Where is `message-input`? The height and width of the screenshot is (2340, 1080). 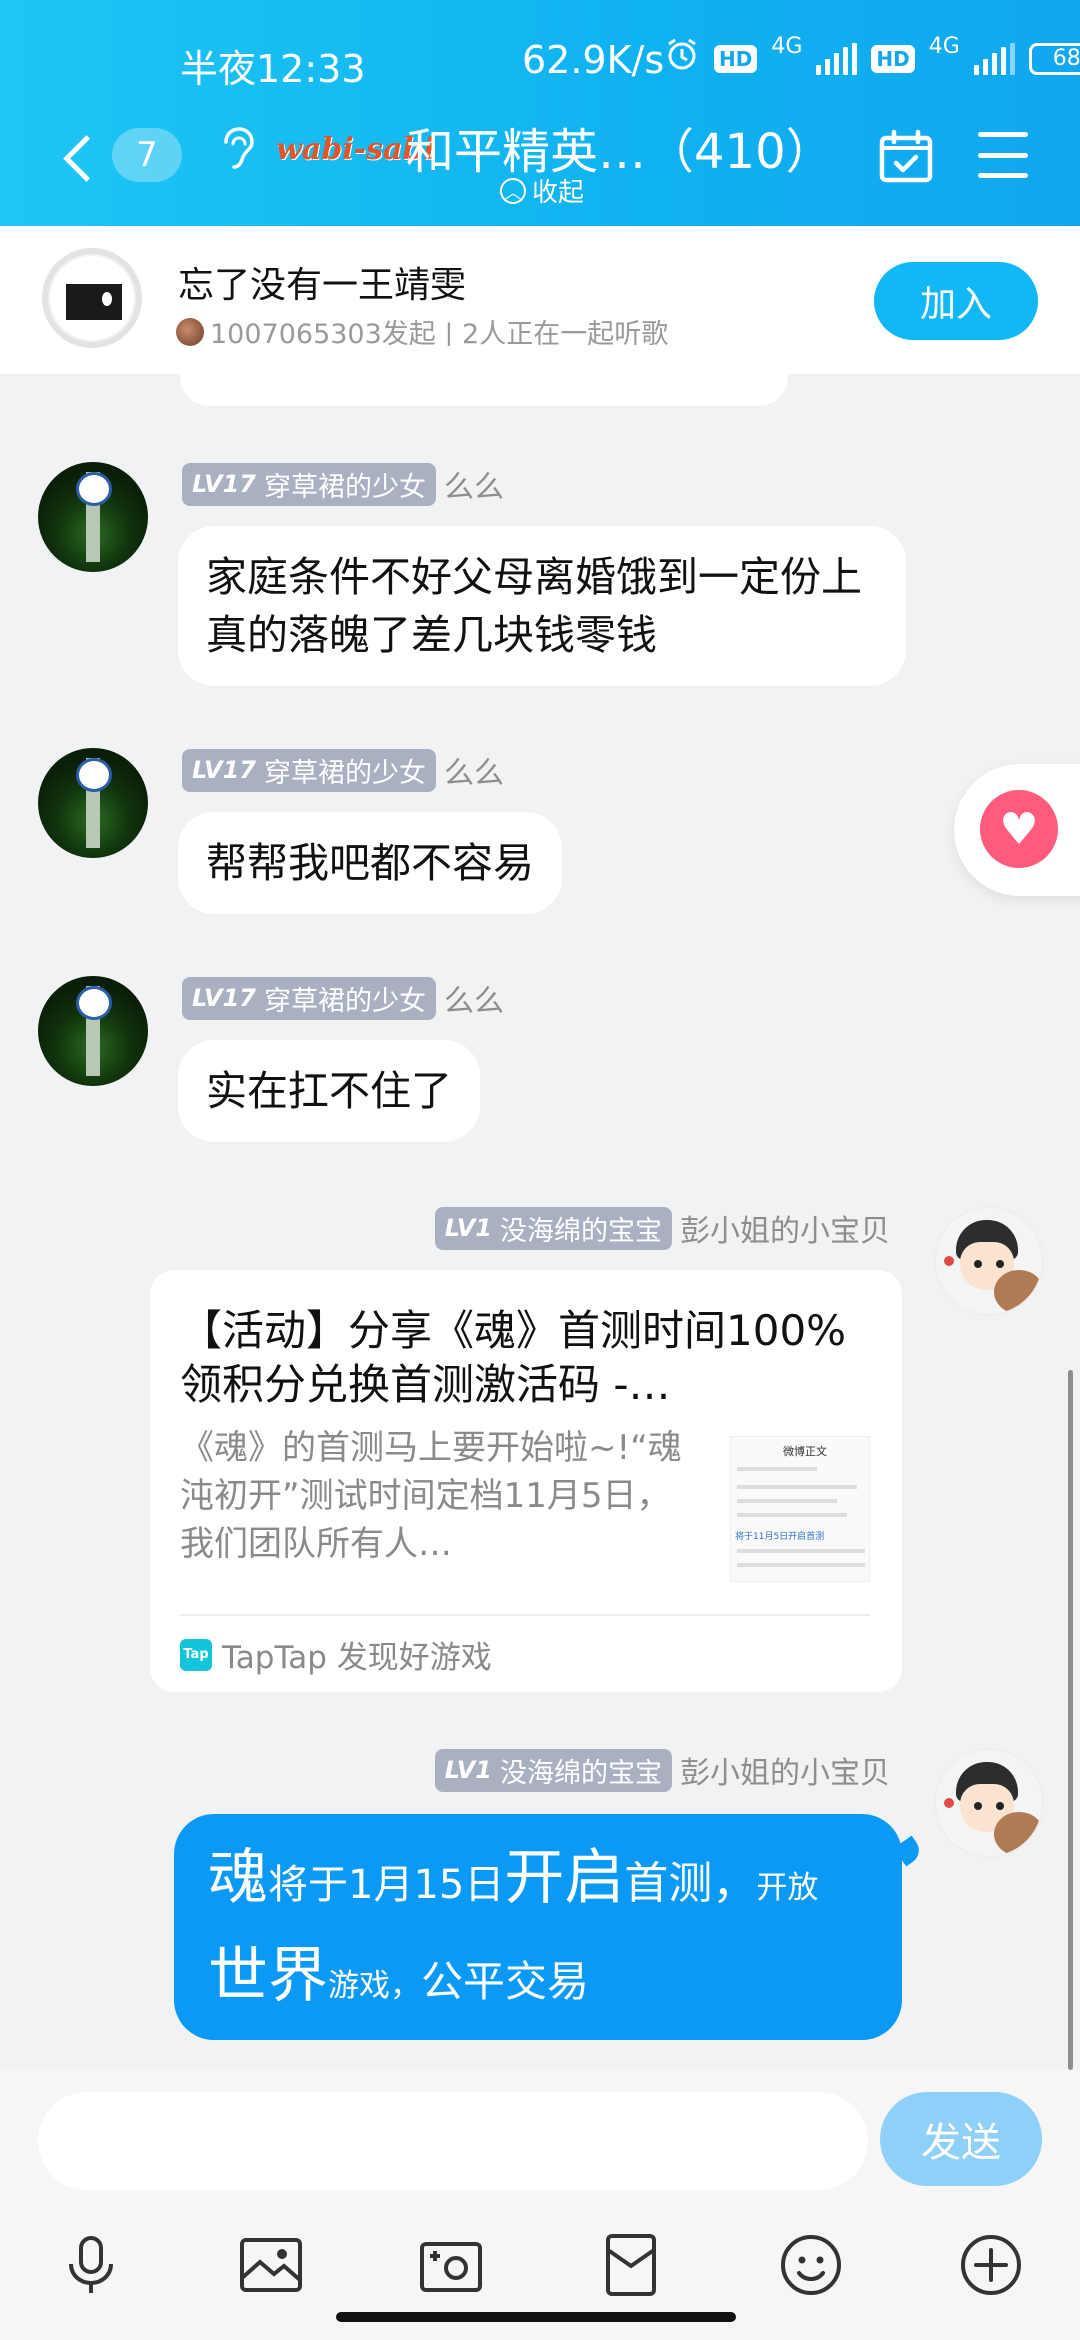 message-input is located at coordinates (453, 2141).